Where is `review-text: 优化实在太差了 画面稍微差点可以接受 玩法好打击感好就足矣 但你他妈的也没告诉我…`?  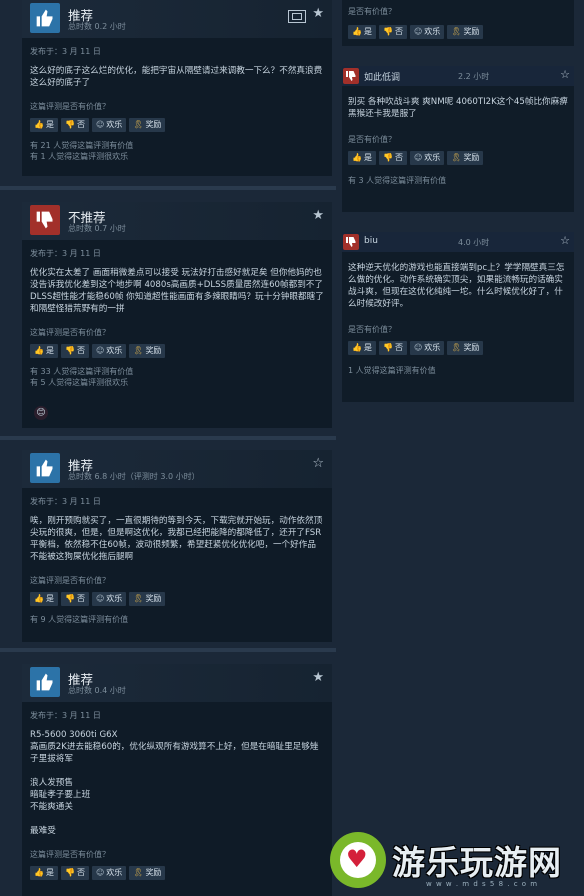
review-text: 优化实在太差了 画面稍微差点可以接受 玩法好打击感好就足矣 但你他妈的也没告诉我… is located at coordinates (178, 291).